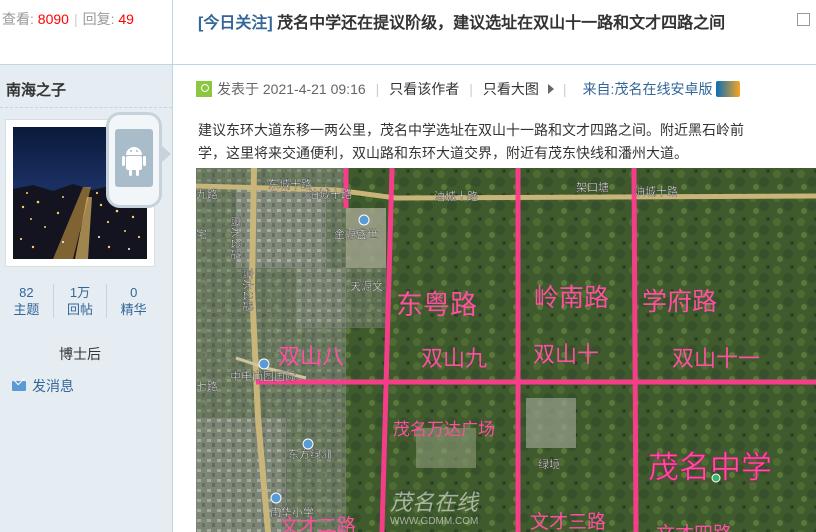 The width and height of the screenshot is (816, 532). I want to click on count-label: 精华, so click(133, 309).